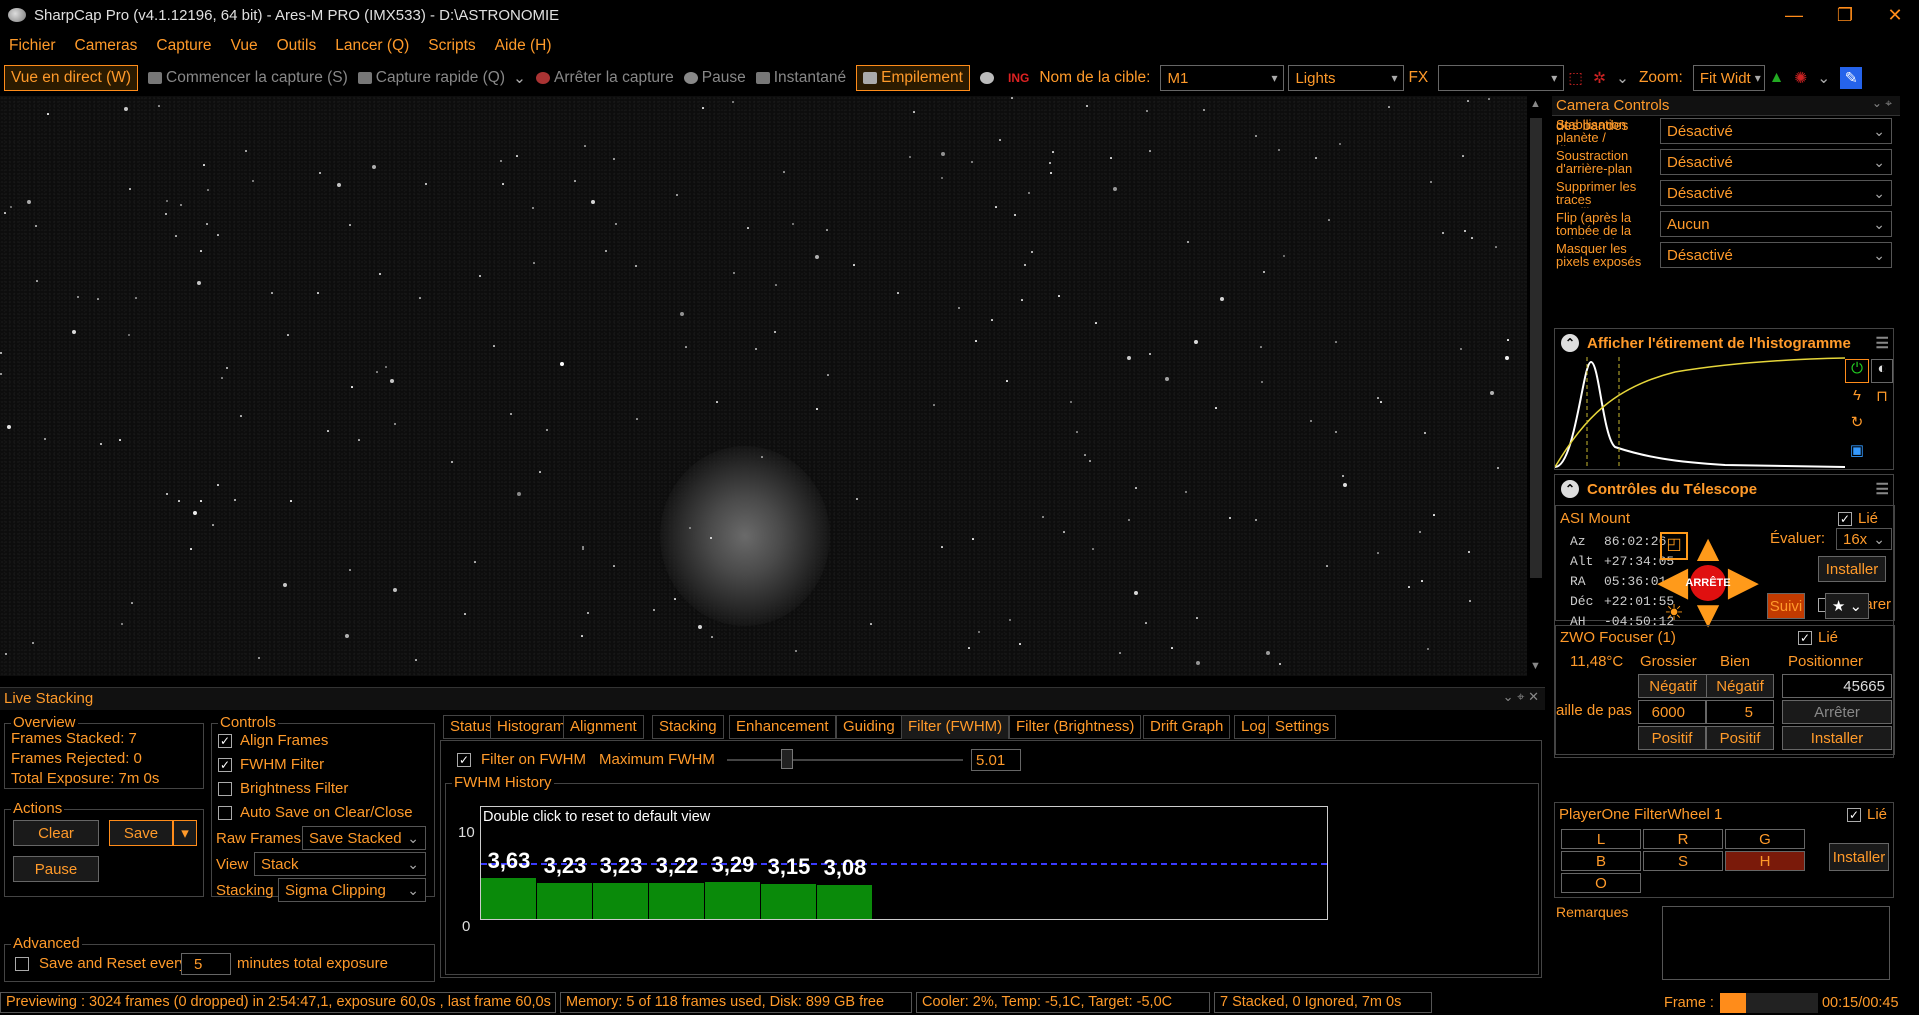 The image size is (1919, 1015). Describe the element at coordinates (441, 78) in the screenshot. I see `quick-capture-button: Capture rapide (Q) ⌄` at that location.